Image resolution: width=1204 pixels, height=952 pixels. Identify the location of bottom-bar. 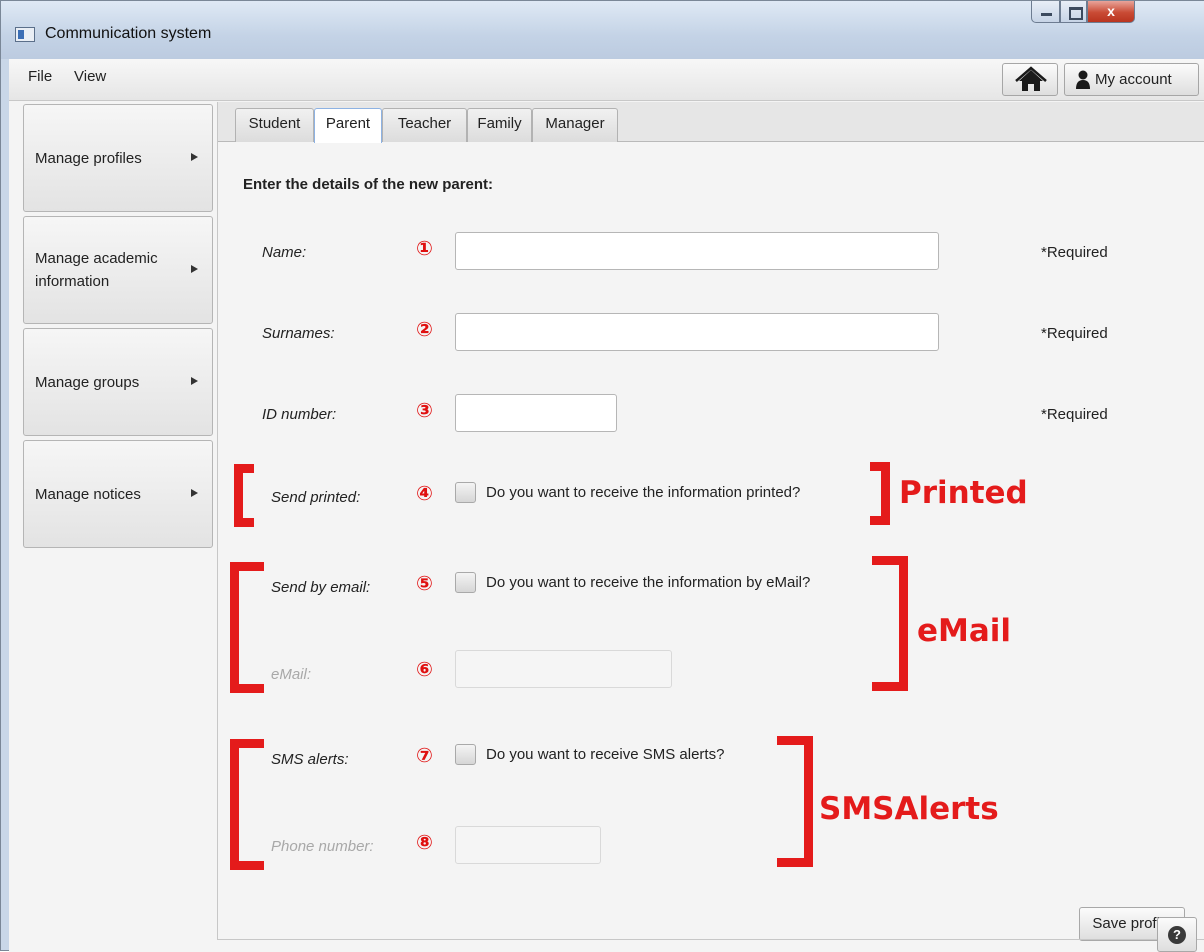
(710, 945).